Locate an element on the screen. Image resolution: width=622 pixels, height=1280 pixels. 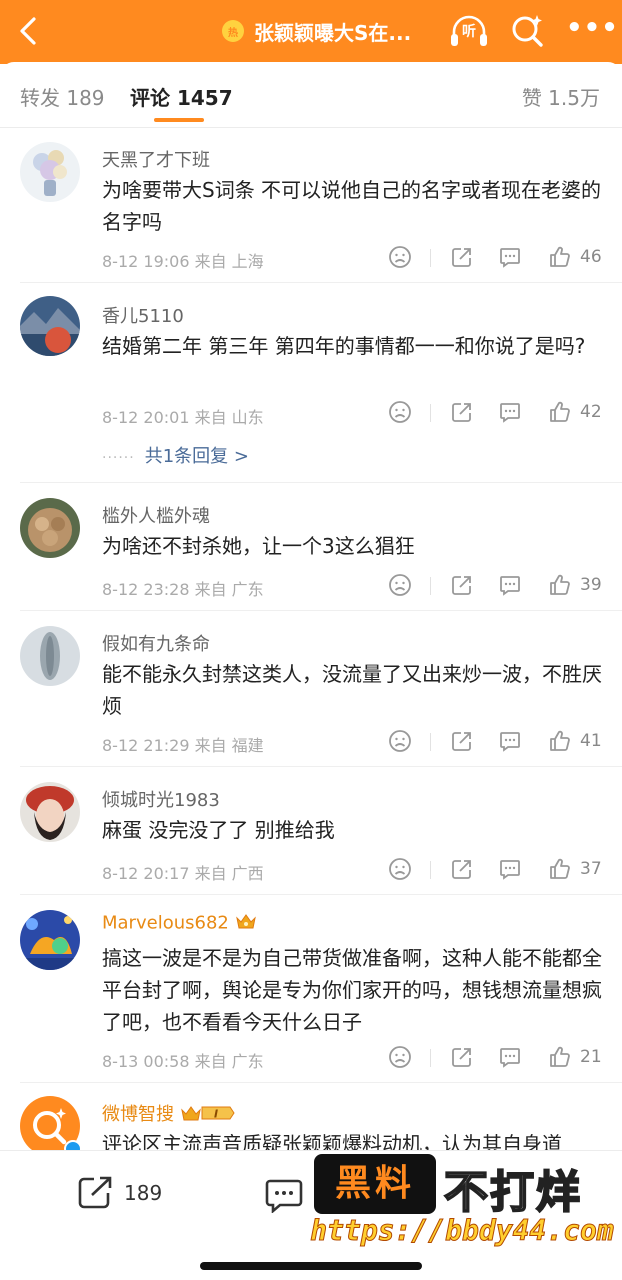
username-vip: Marvelous682 is located at coordinates (179, 923).